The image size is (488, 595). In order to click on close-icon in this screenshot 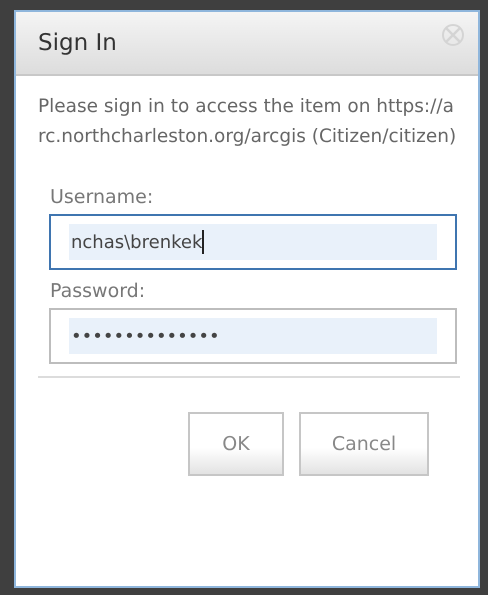, I will do `click(453, 35)`.